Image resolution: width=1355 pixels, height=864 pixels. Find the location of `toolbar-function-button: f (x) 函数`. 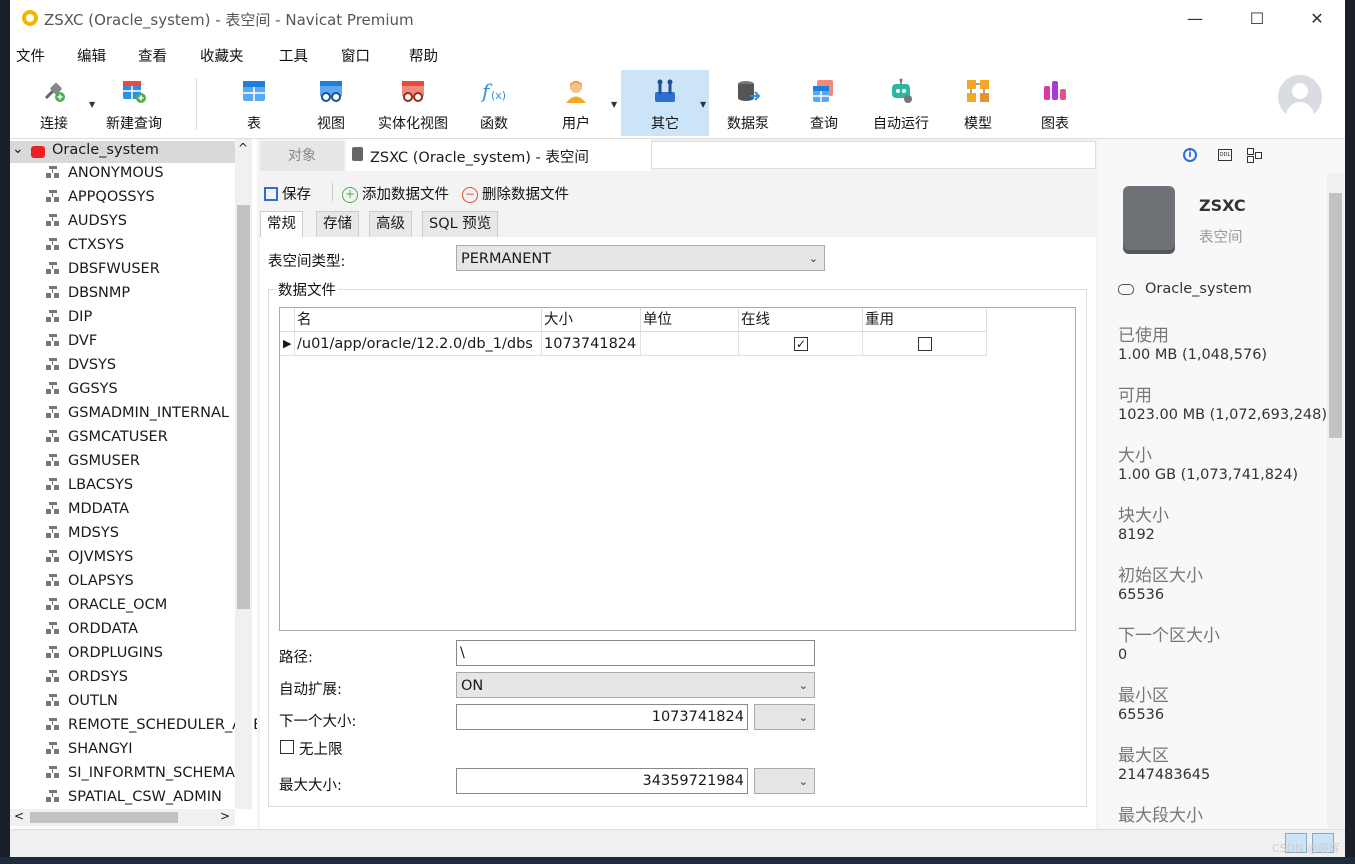

toolbar-function-button: f (x) 函数 is located at coordinates (494, 103).